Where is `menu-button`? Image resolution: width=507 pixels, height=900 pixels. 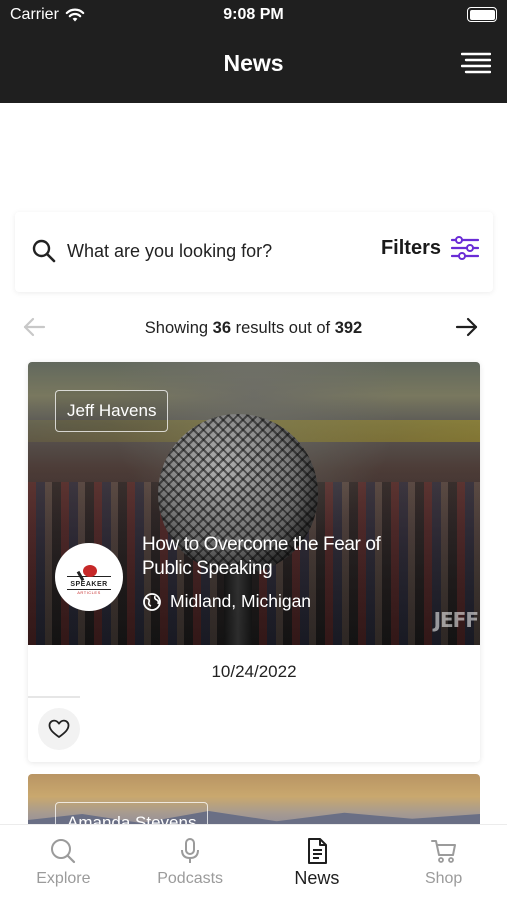 menu-button is located at coordinates (476, 63).